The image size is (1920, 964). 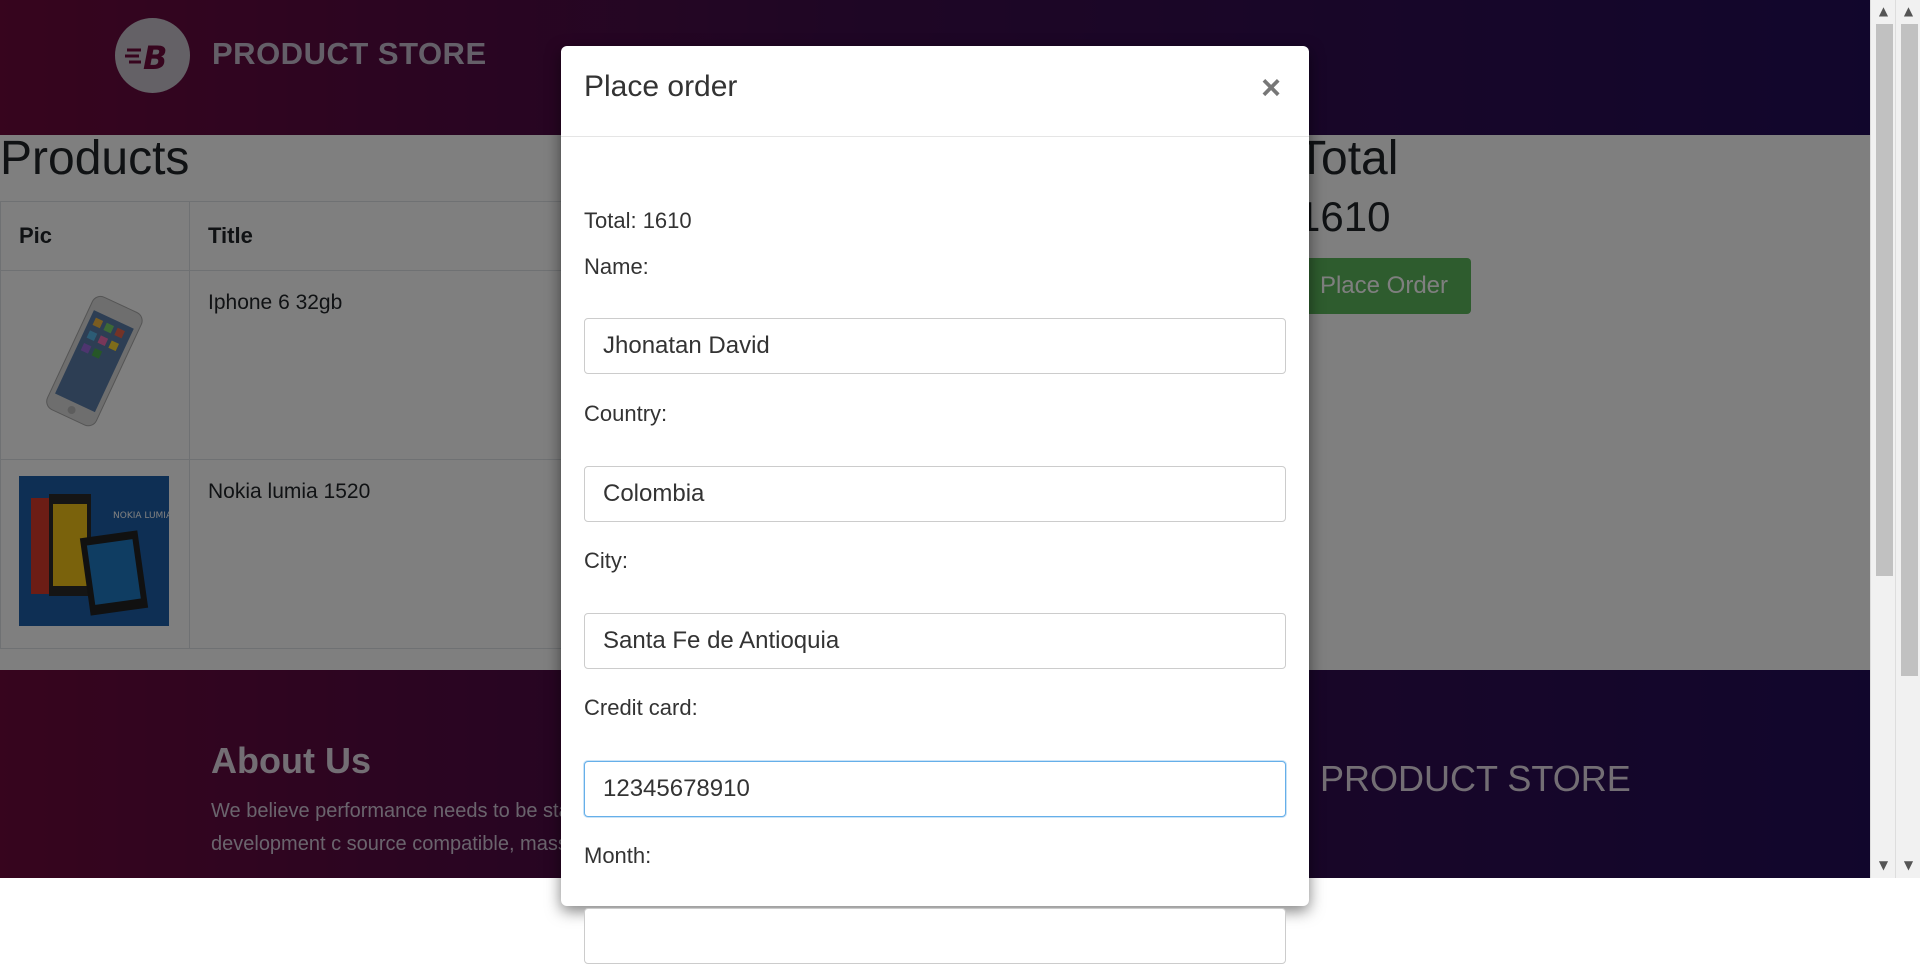 What do you see at coordinates (1883, 11) in the screenshot?
I see `scroll-up-arrow-icon: ▲` at bounding box center [1883, 11].